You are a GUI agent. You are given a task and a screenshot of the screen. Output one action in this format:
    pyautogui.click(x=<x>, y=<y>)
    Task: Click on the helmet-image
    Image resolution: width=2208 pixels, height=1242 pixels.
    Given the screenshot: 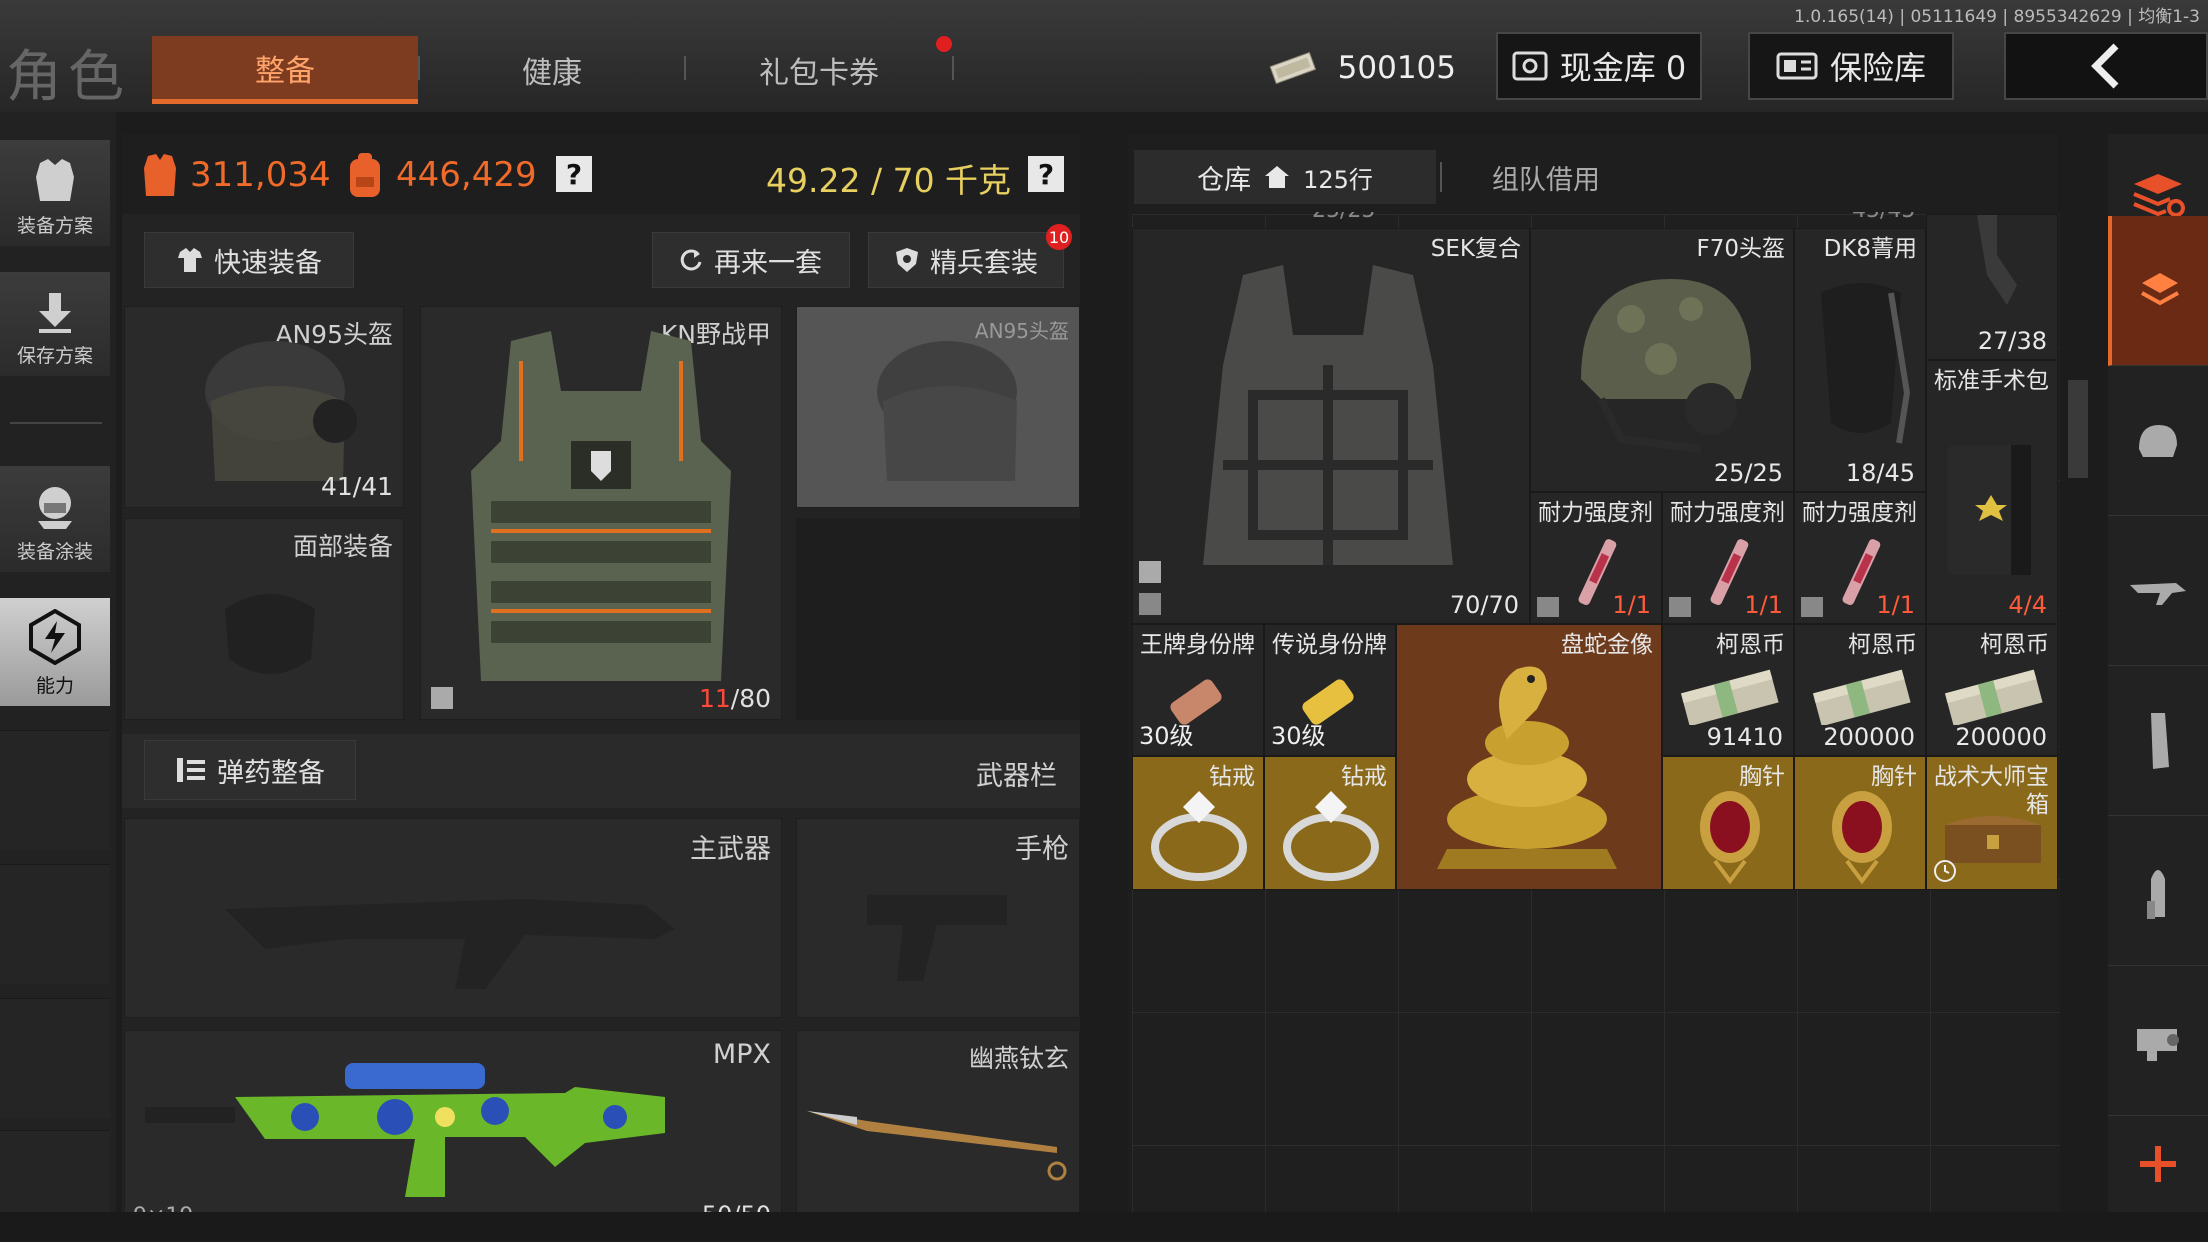 What is the action you would take?
    pyautogui.click(x=281, y=411)
    